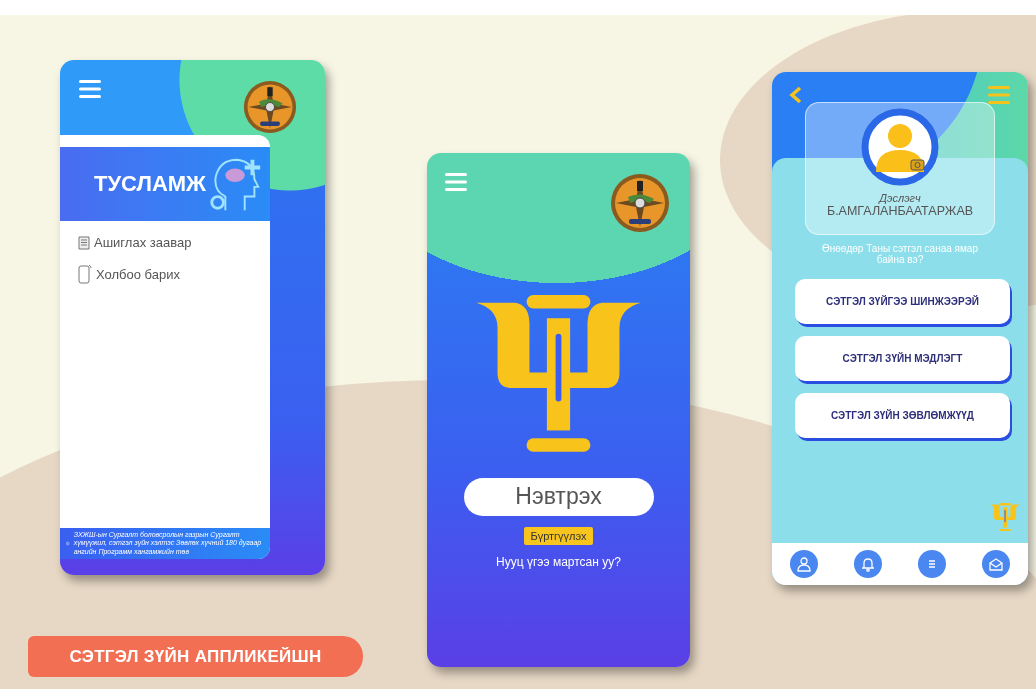 Image resolution: width=1036 pixels, height=689 pixels. What do you see at coordinates (795, 95) in the screenshot?
I see `back-icon` at bounding box center [795, 95].